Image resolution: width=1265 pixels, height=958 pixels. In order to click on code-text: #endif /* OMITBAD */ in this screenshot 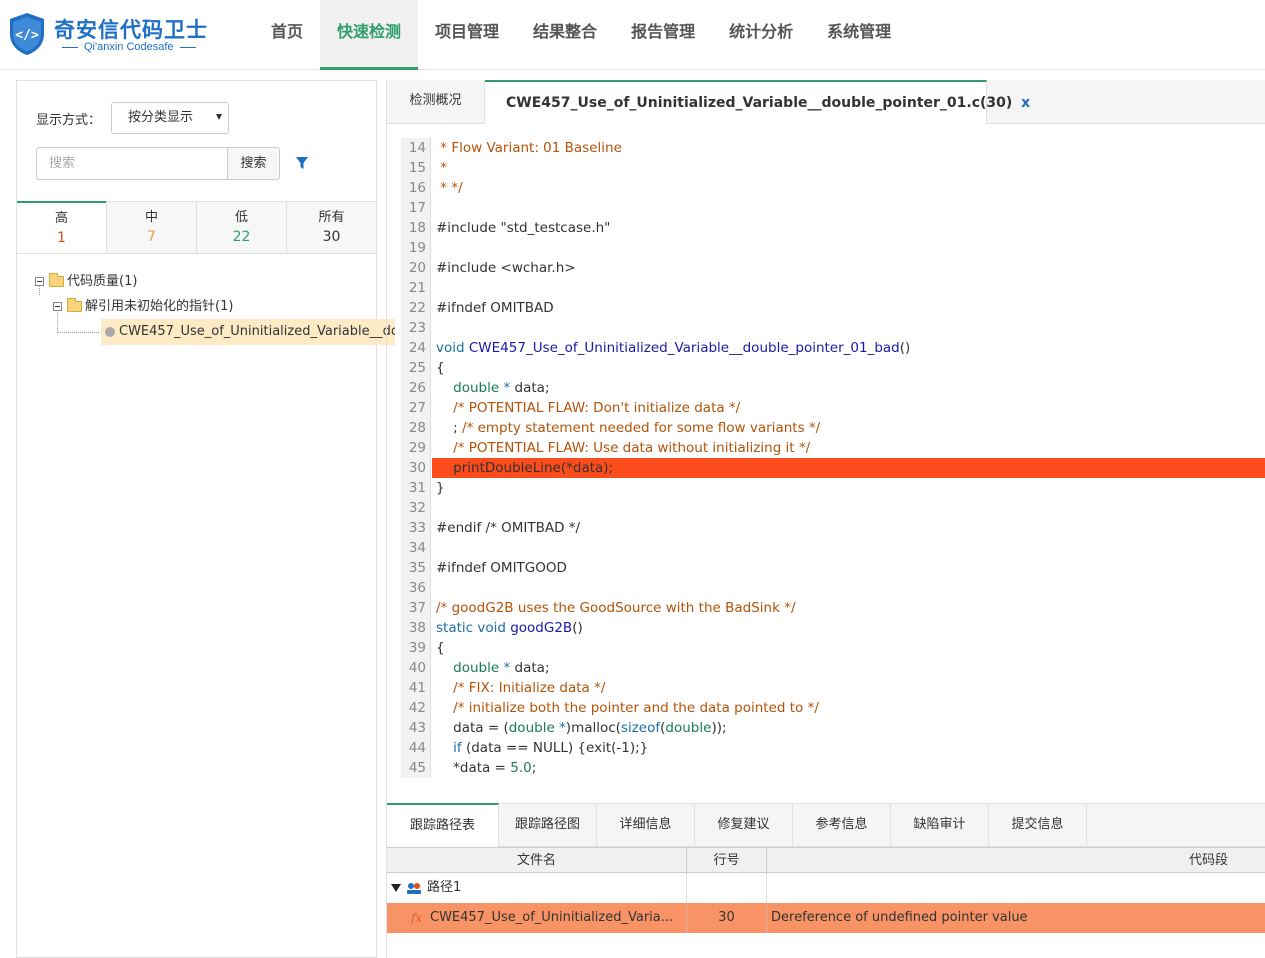, I will do `click(508, 528)`.